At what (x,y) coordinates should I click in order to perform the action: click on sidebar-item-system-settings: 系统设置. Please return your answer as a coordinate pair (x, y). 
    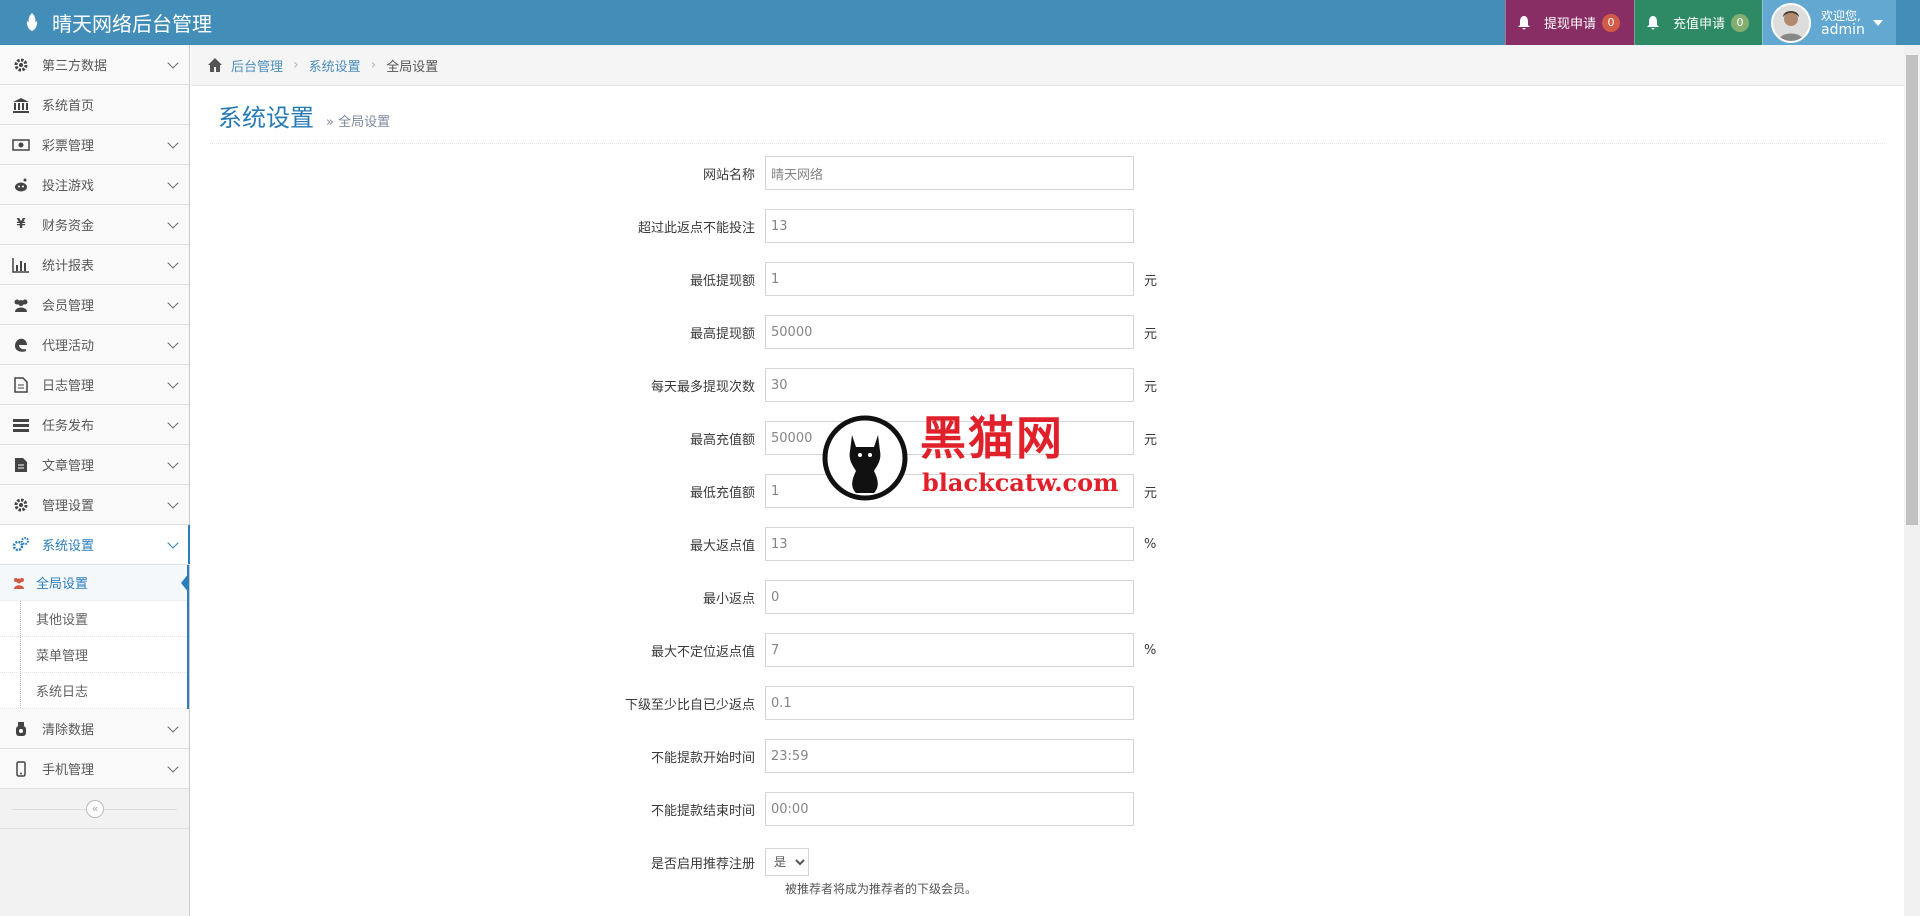
    Looking at the image, I should click on (95, 545).